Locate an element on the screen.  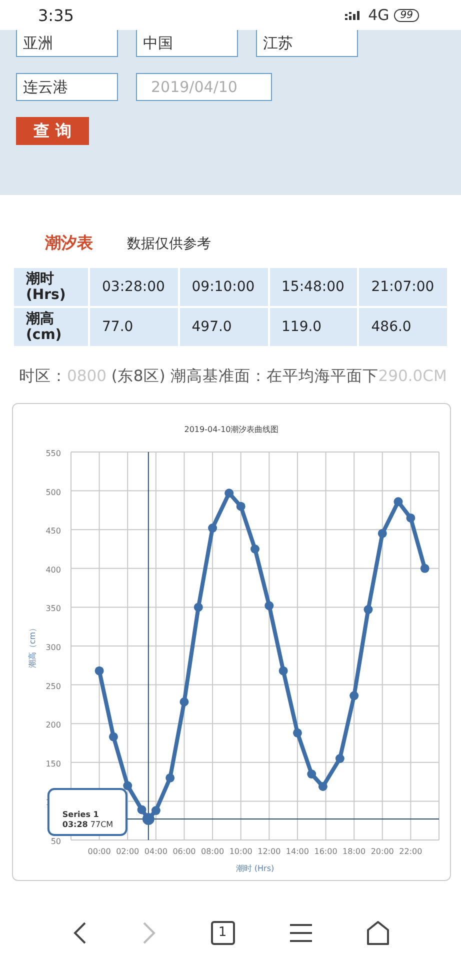
tabs-button: 1 is located at coordinates (222, 933).